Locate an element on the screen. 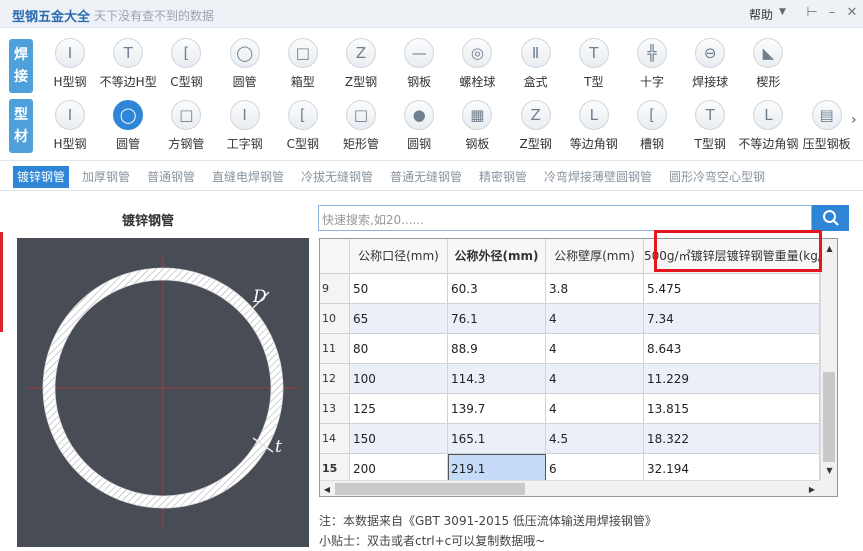 The image size is (863, 551). sub-tab: 精密钢管 is located at coordinates (503, 177).